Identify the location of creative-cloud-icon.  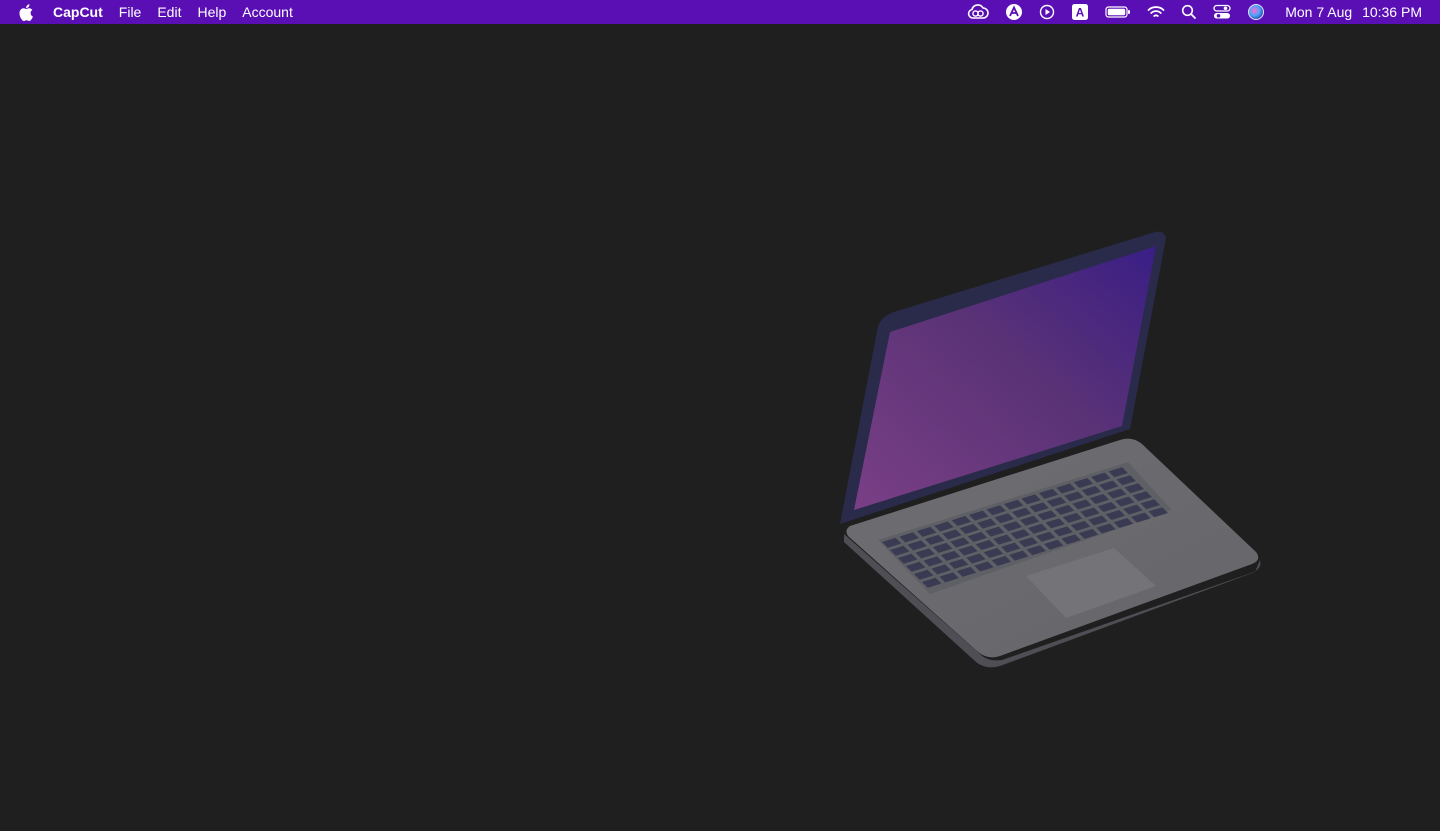
(978, 12).